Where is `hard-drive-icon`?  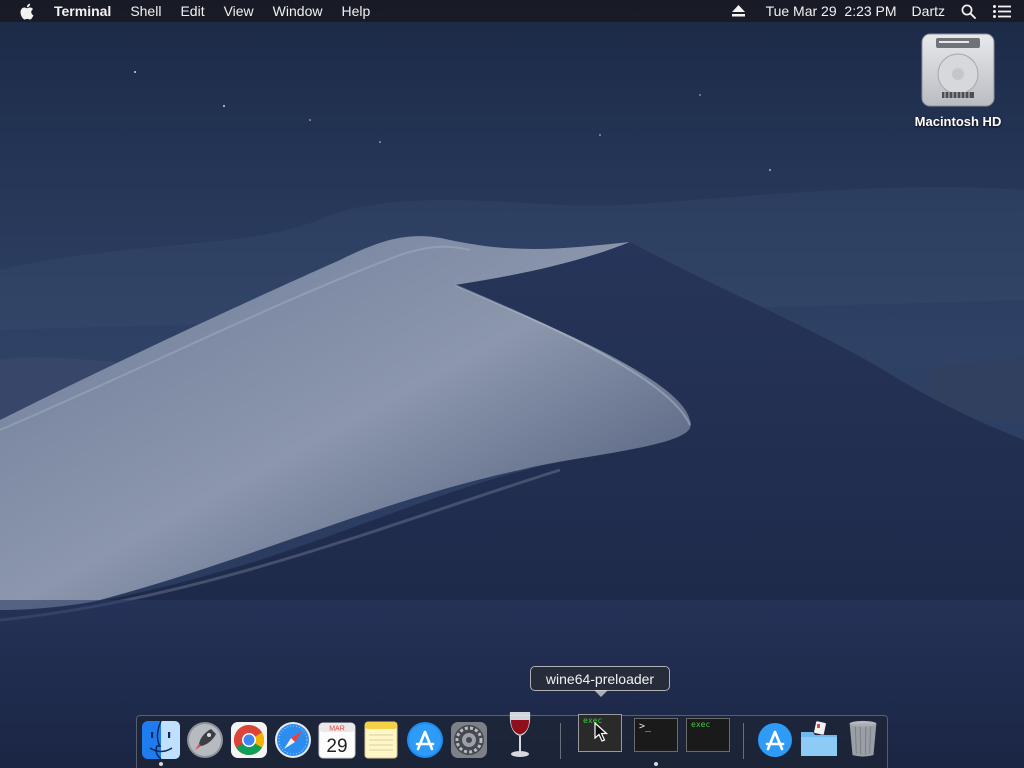
hard-drive-icon is located at coordinates (958, 70).